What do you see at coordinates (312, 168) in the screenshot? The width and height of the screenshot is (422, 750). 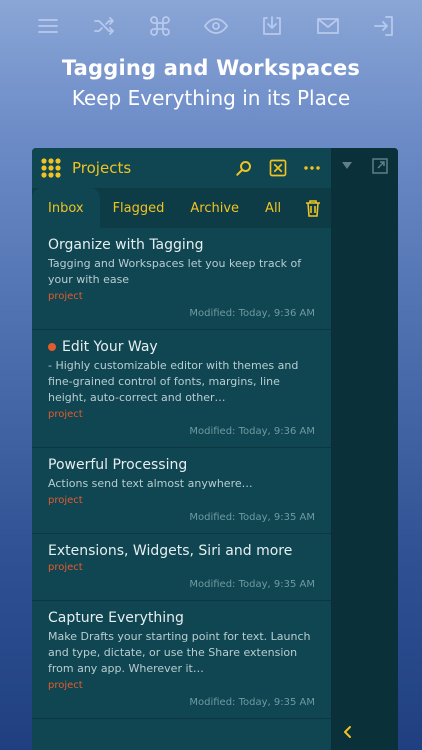 I see `more-icon` at bounding box center [312, 168].